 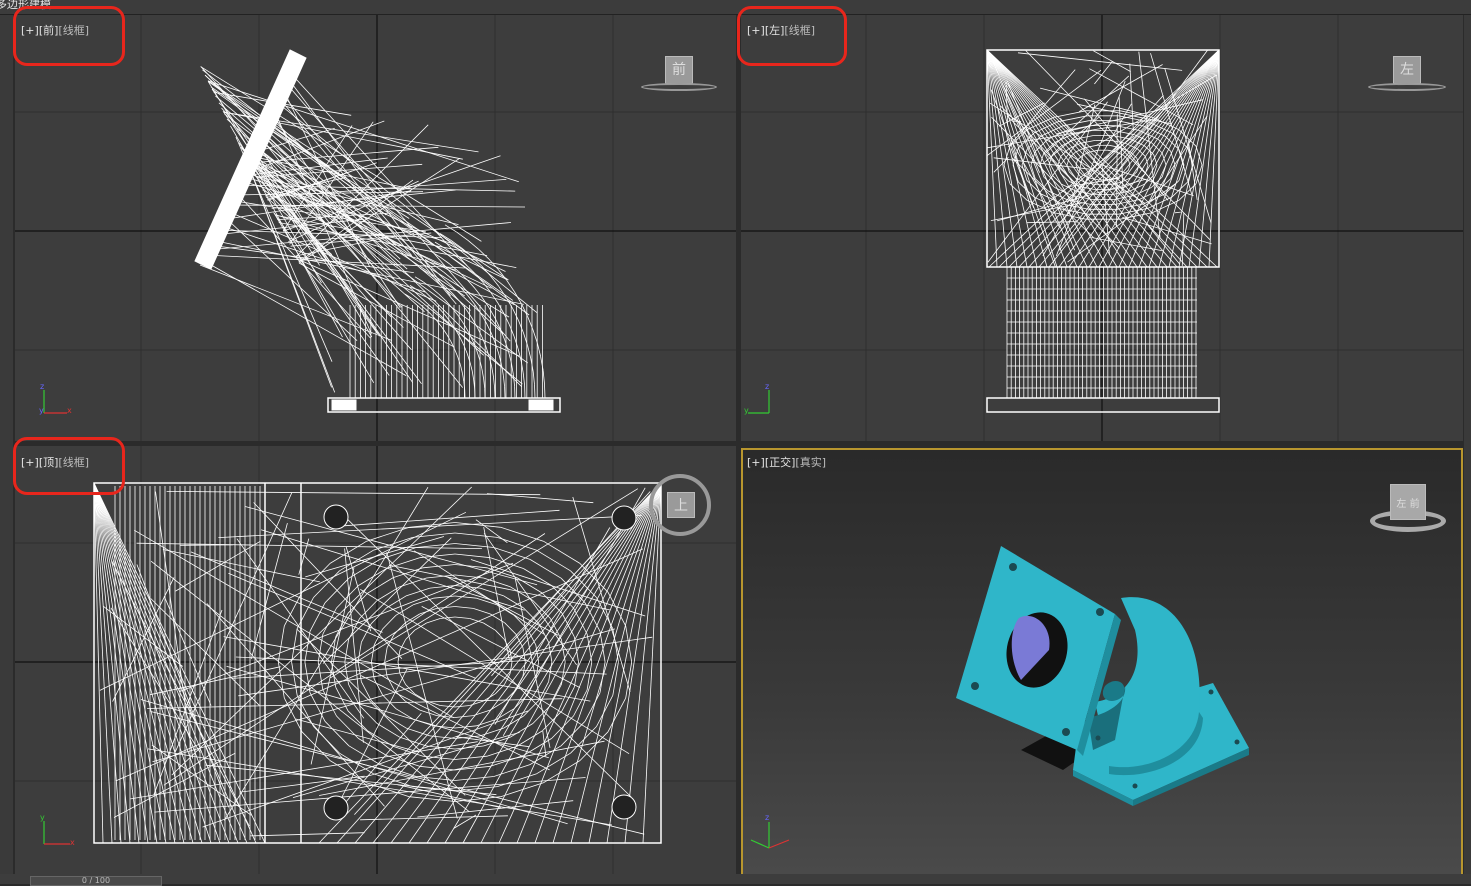 I want to click on viewcube-face: 左 前, so click(x=1408, y=502).